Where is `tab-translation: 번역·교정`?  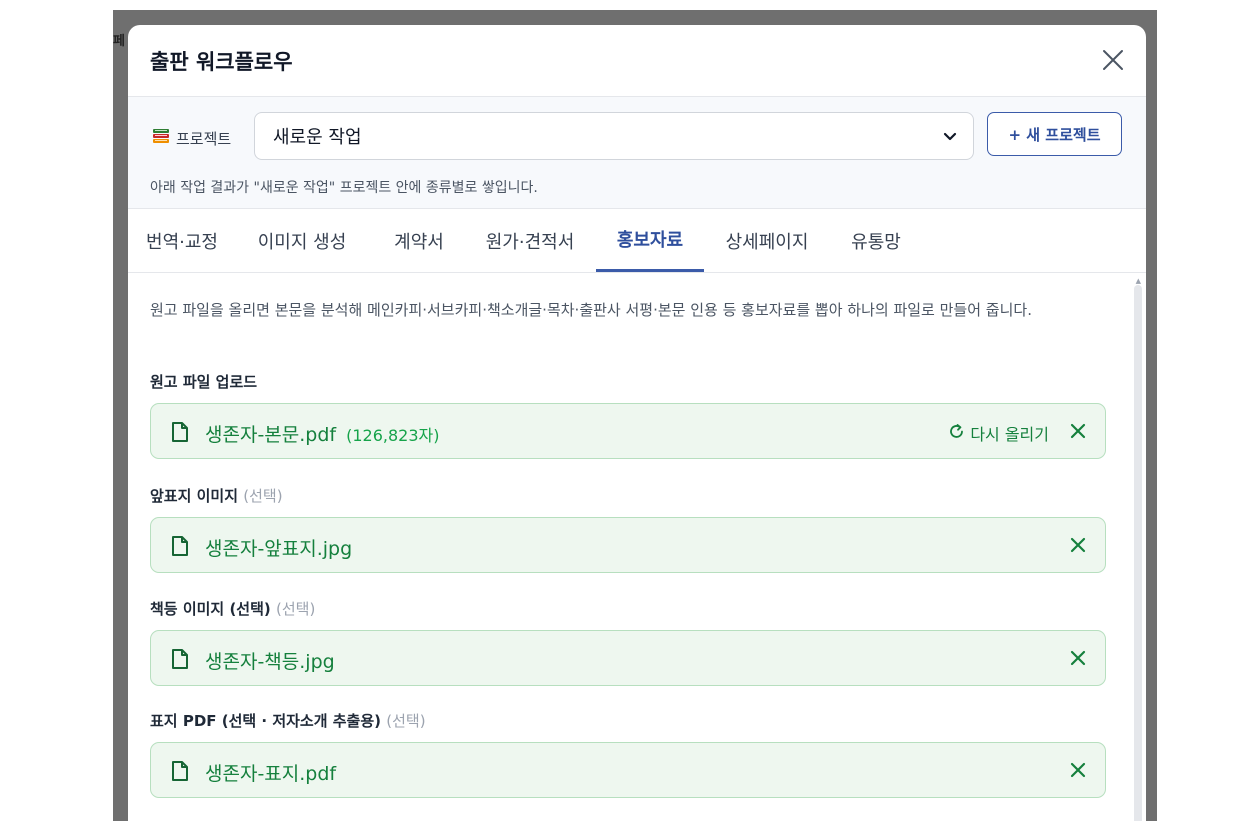 tab-translation: 번역·교정 is located at coordinates (182, 240).